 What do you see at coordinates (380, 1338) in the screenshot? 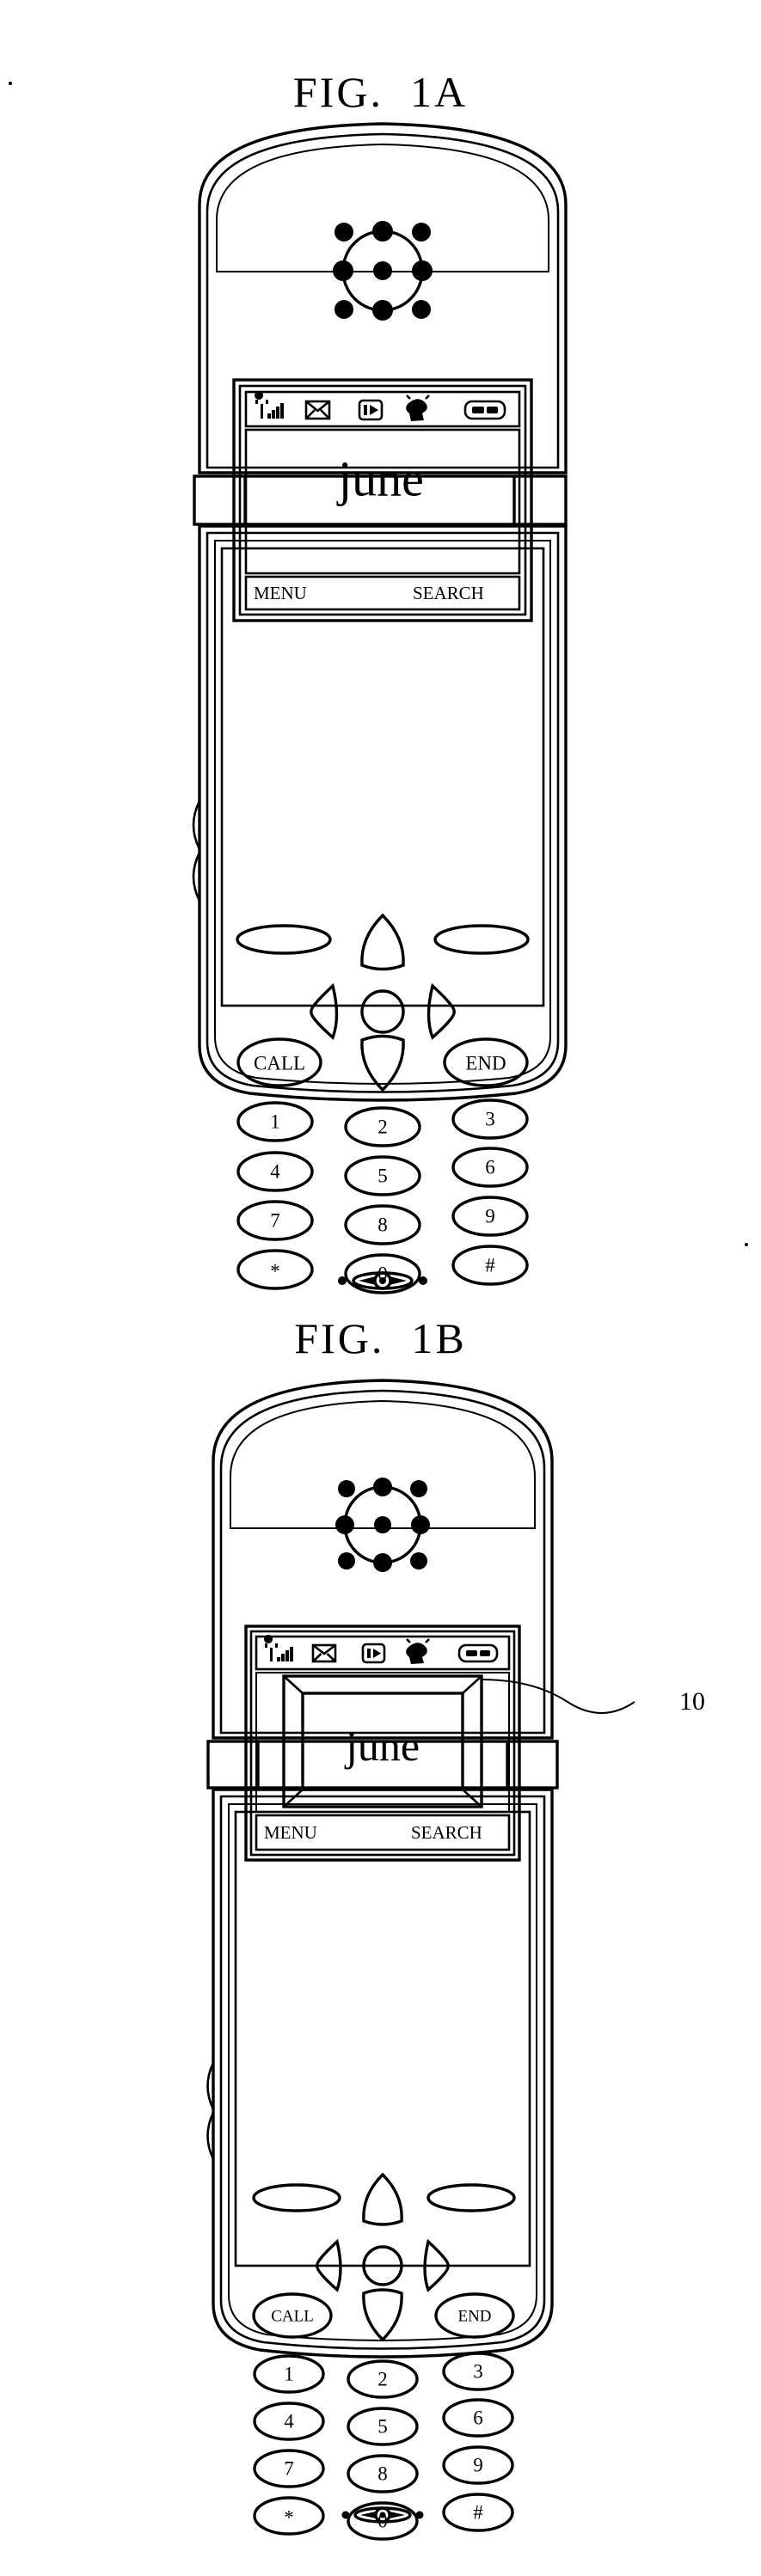
I see `figure-1b-title: FIG. 1B` at bounding box center [380, 1338].